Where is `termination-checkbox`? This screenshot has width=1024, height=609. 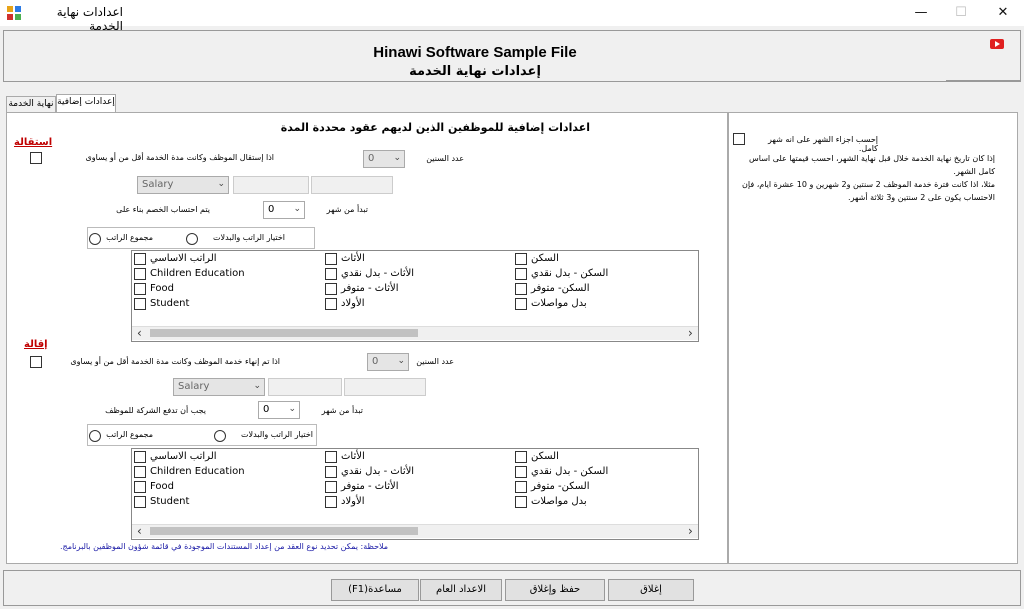 termination-checkbox is located at coordinates (36, 362).